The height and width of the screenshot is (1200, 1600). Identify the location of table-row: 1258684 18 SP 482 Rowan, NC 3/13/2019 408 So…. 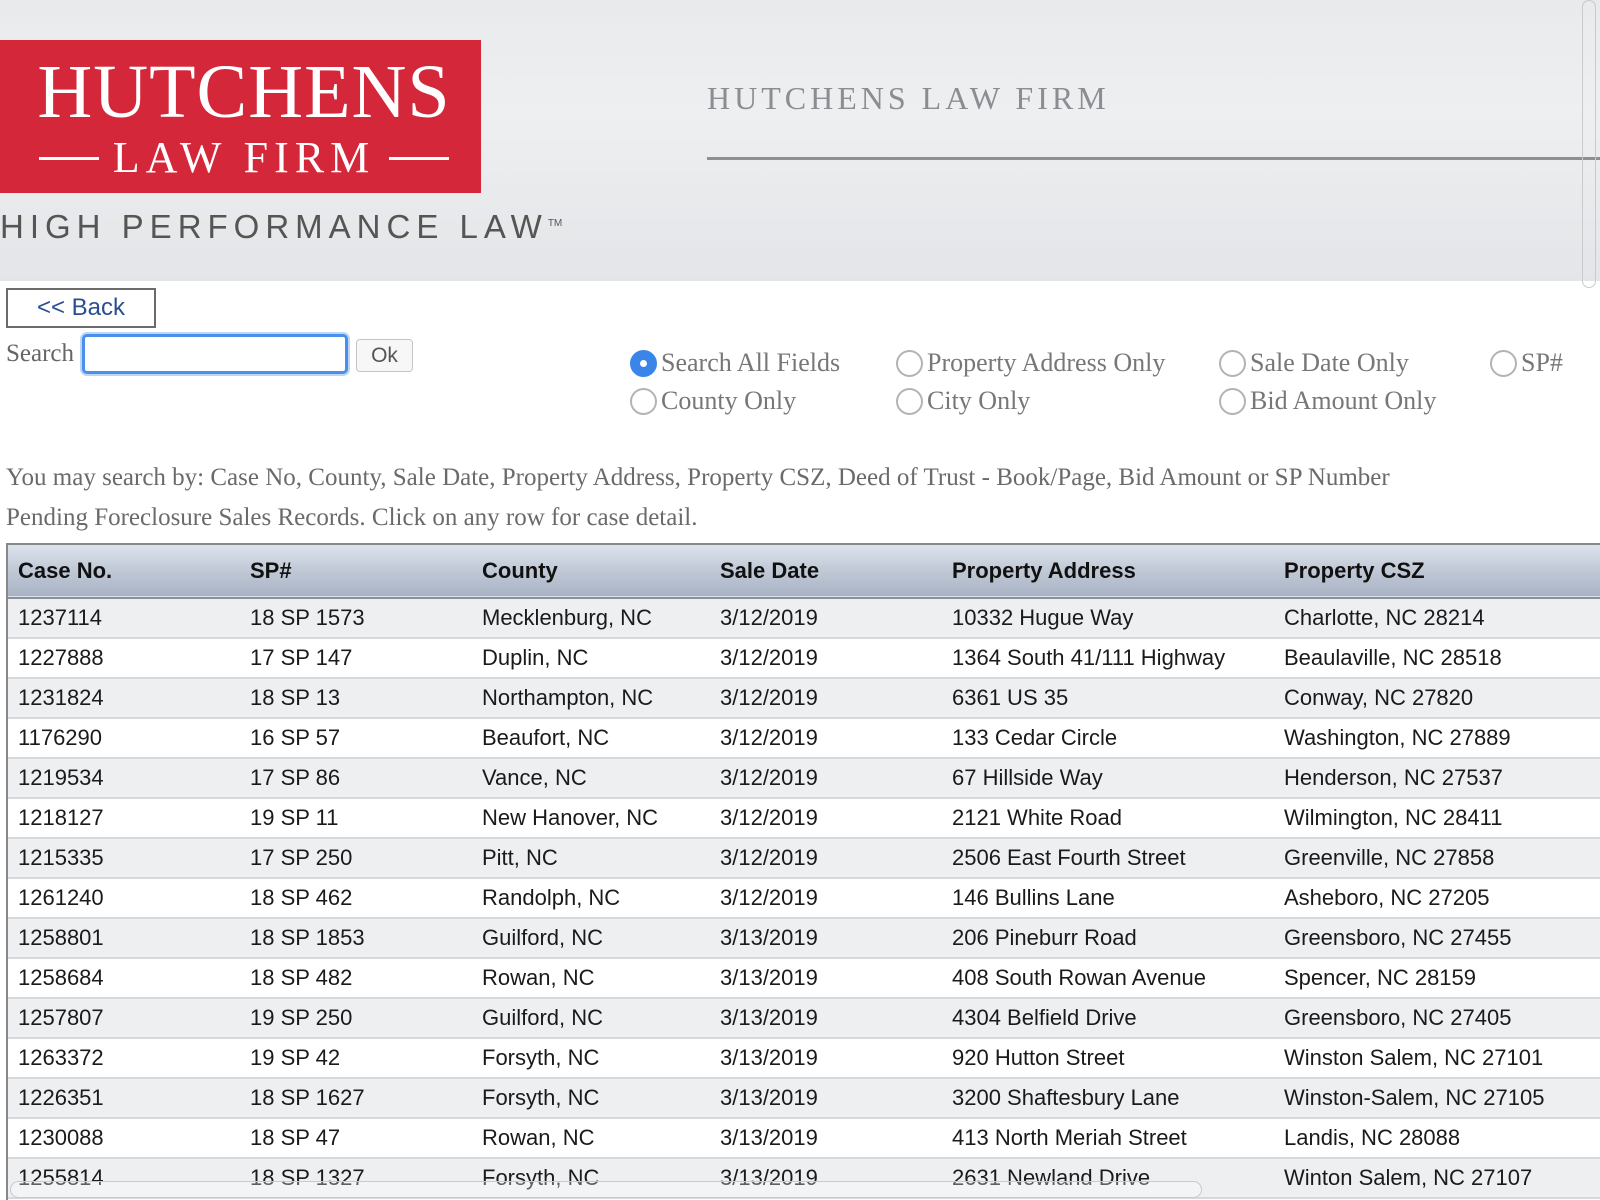
(804, 978).